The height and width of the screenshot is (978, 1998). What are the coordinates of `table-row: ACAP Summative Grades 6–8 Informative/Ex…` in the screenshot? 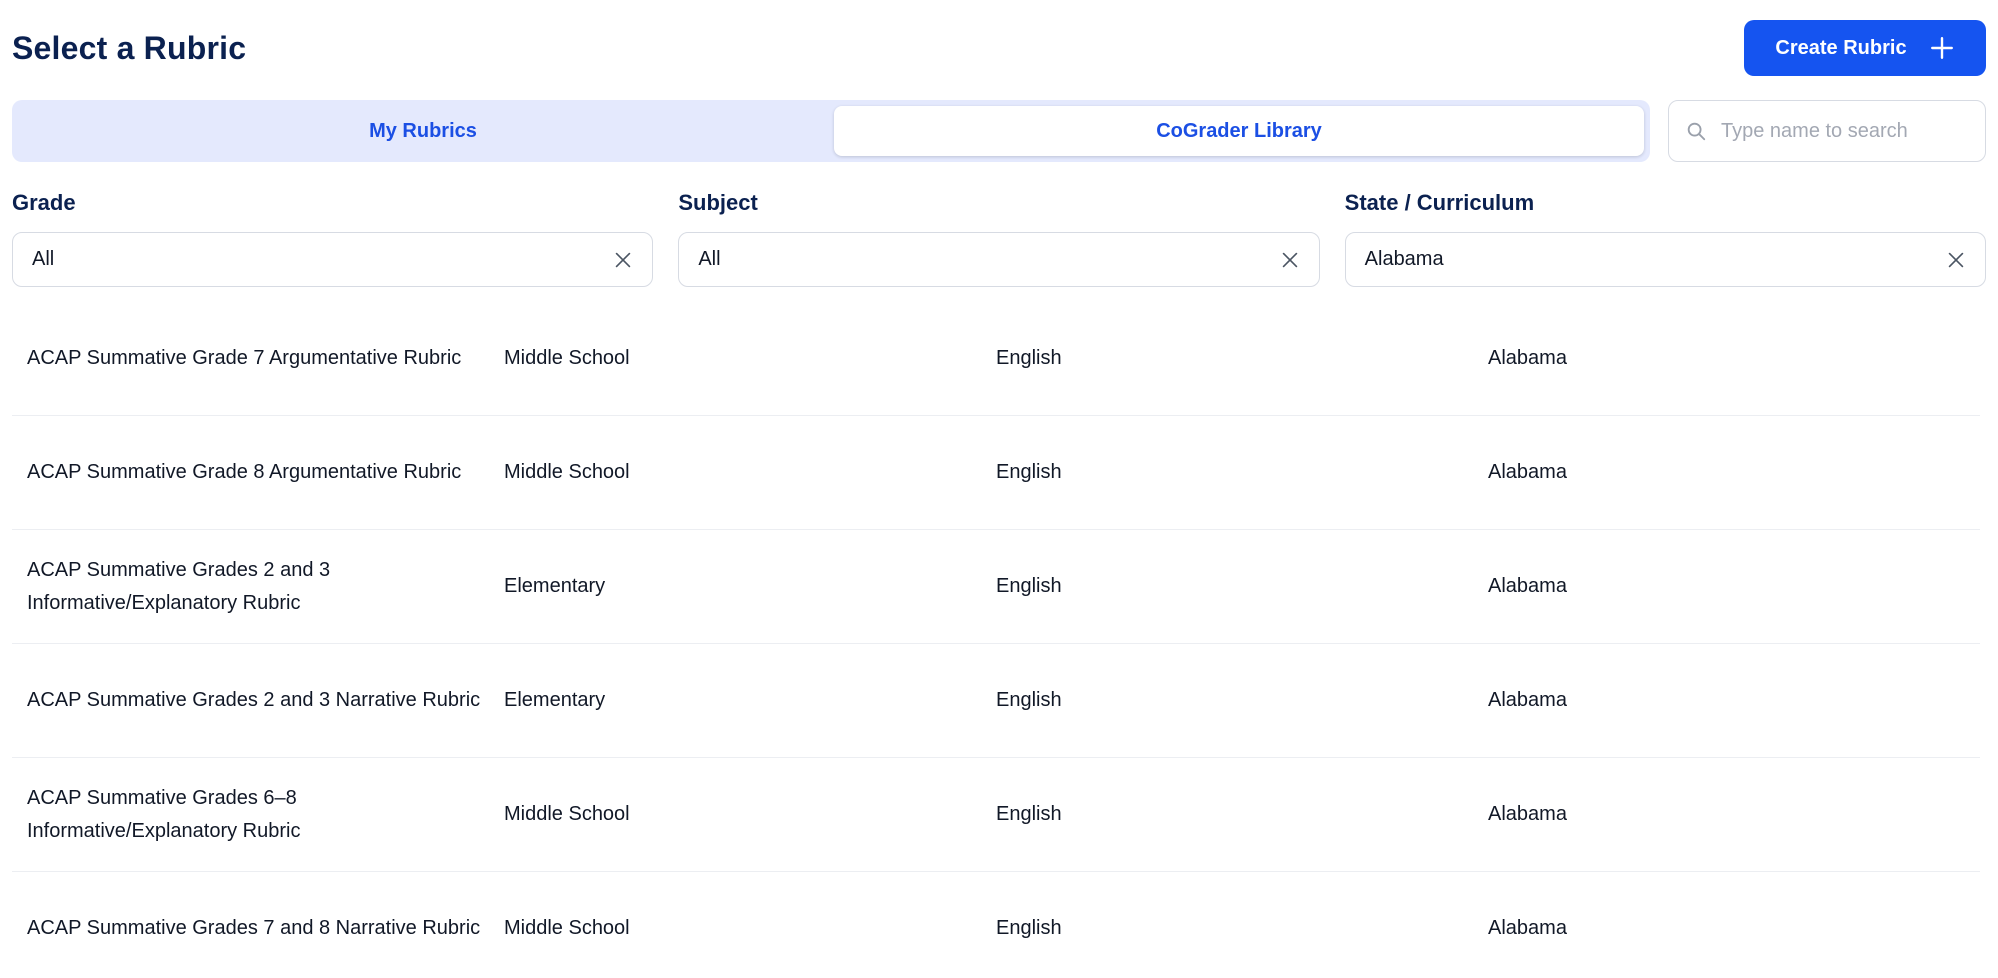 It's located at (996, 815).